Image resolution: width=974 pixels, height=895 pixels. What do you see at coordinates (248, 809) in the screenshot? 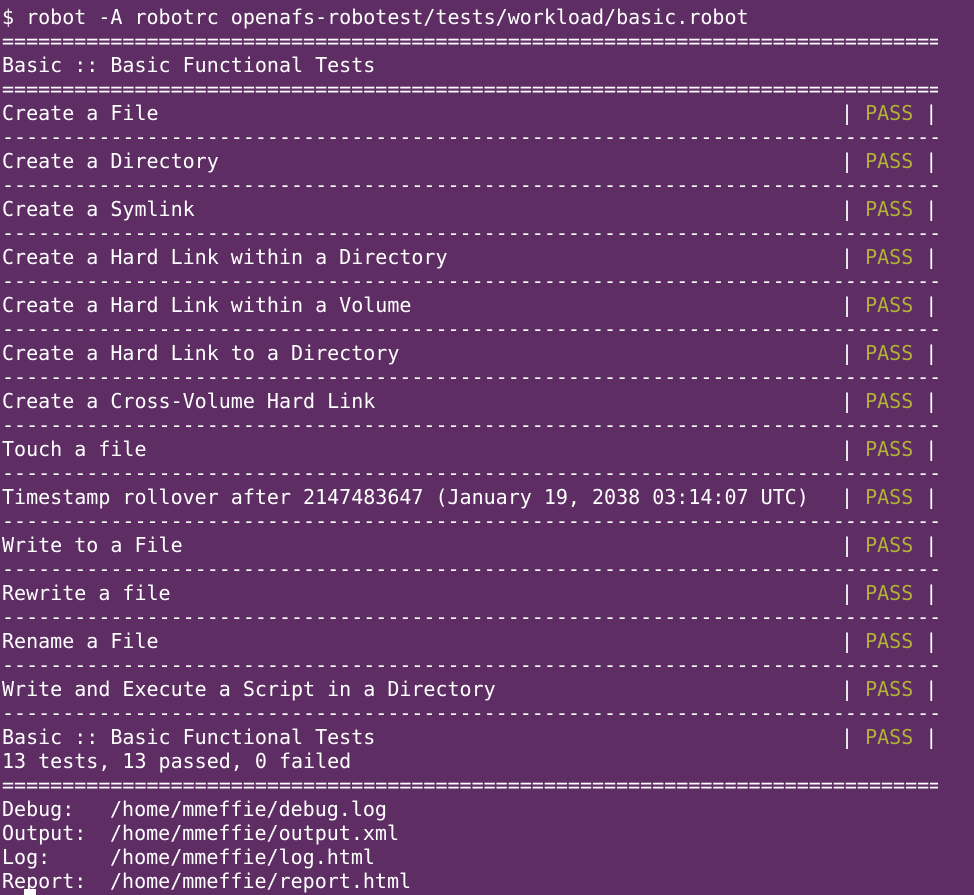
I see `debug-path: /home/mmeffie/debug.log` at bounding box center [248, 809].